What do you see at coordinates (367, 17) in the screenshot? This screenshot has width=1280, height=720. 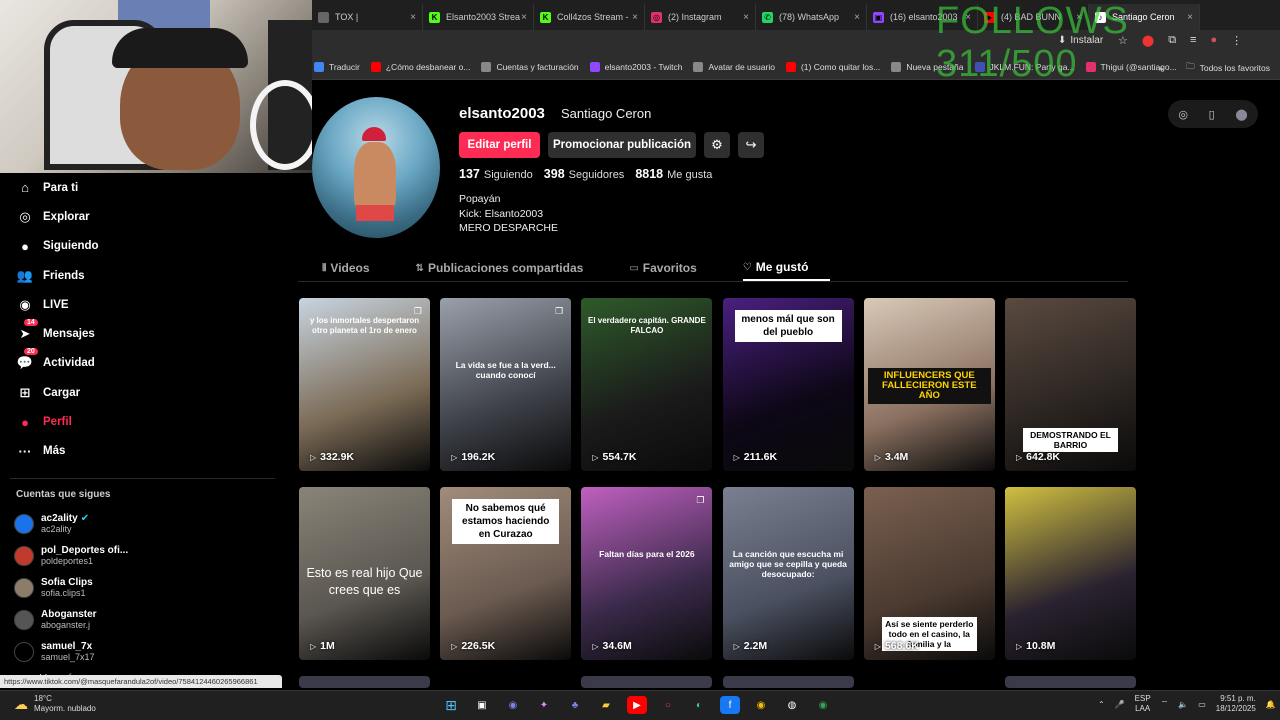 I see `browser-tab: TOX | ×` at bounding box center [367, 17].